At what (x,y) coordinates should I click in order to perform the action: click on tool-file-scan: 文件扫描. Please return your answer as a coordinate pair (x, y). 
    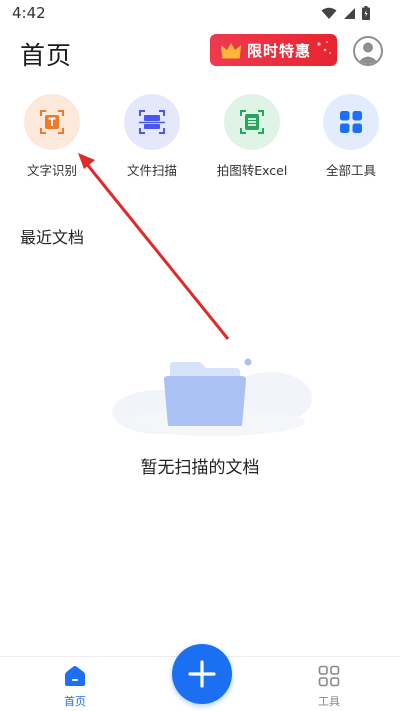
    Looking at the image, I should click on (152, 136).